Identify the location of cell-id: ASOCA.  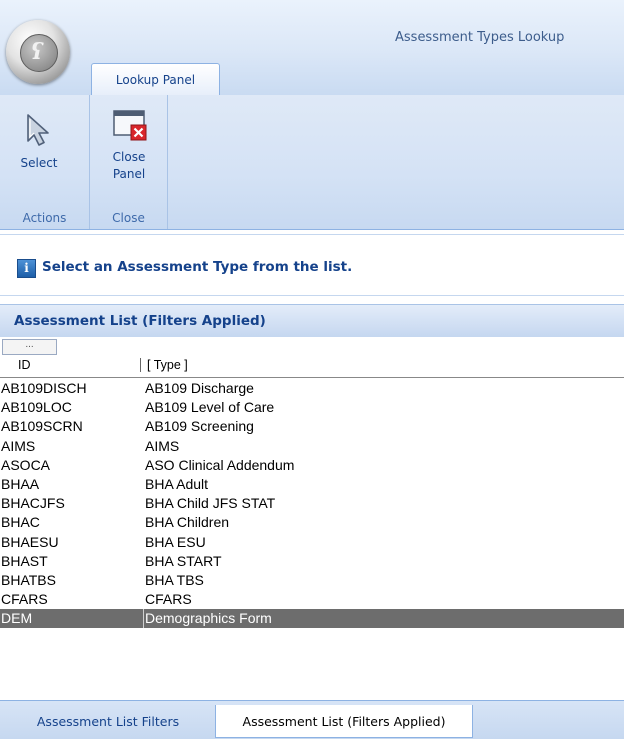
(26, 464).